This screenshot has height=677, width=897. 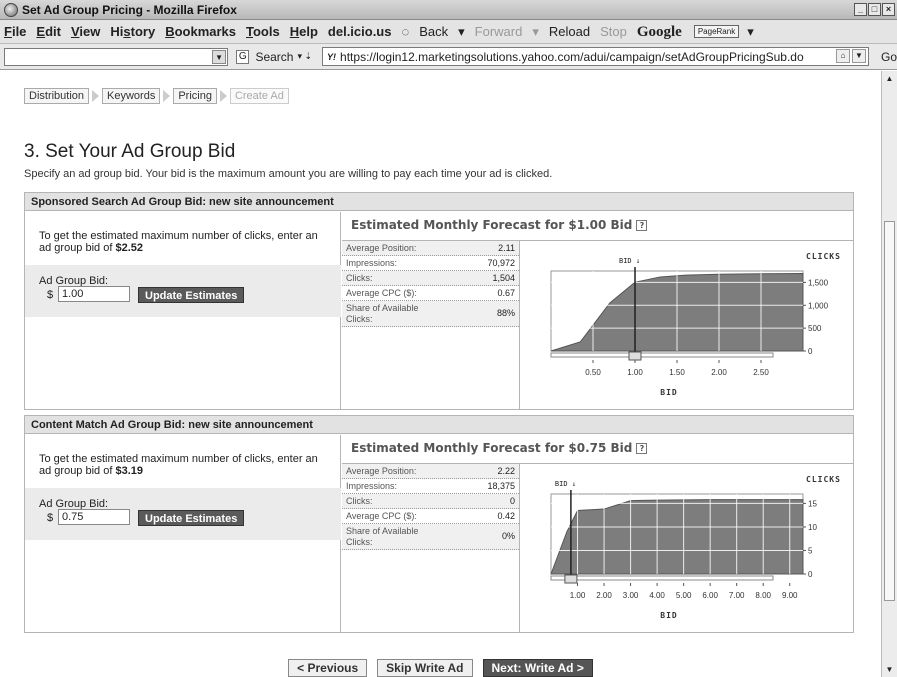 I want to click on vertical-scrollbar: ▲ ▼, so click(x=889, y=374).